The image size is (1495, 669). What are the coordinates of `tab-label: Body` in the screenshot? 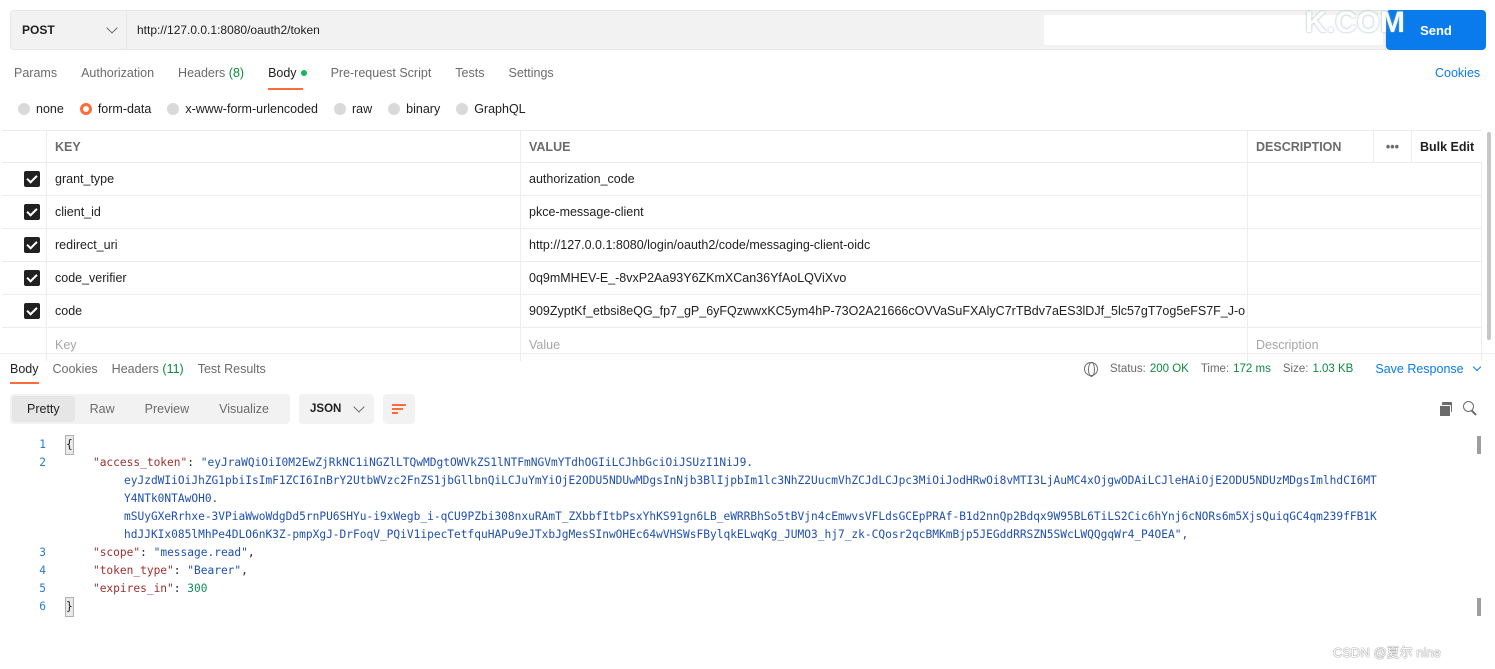 It's located at (282, 73).